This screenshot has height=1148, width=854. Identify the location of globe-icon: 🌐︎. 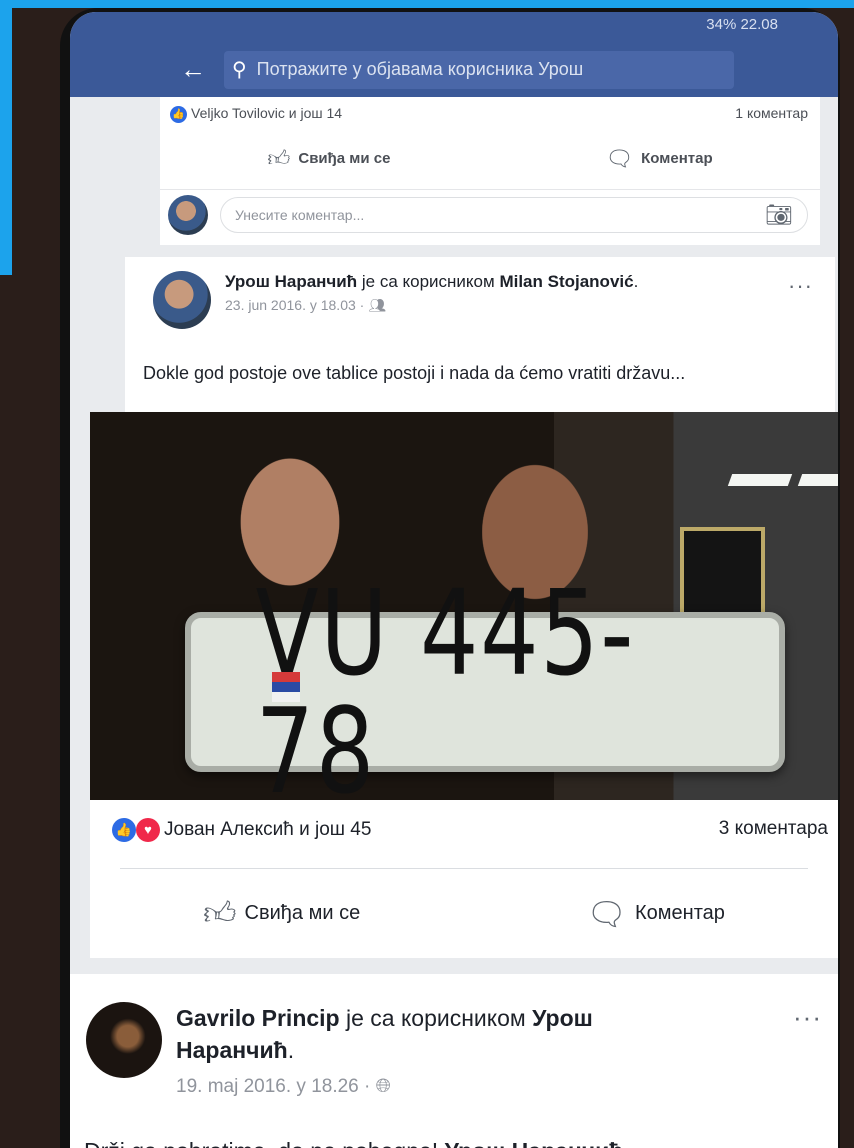
(383, 1086).